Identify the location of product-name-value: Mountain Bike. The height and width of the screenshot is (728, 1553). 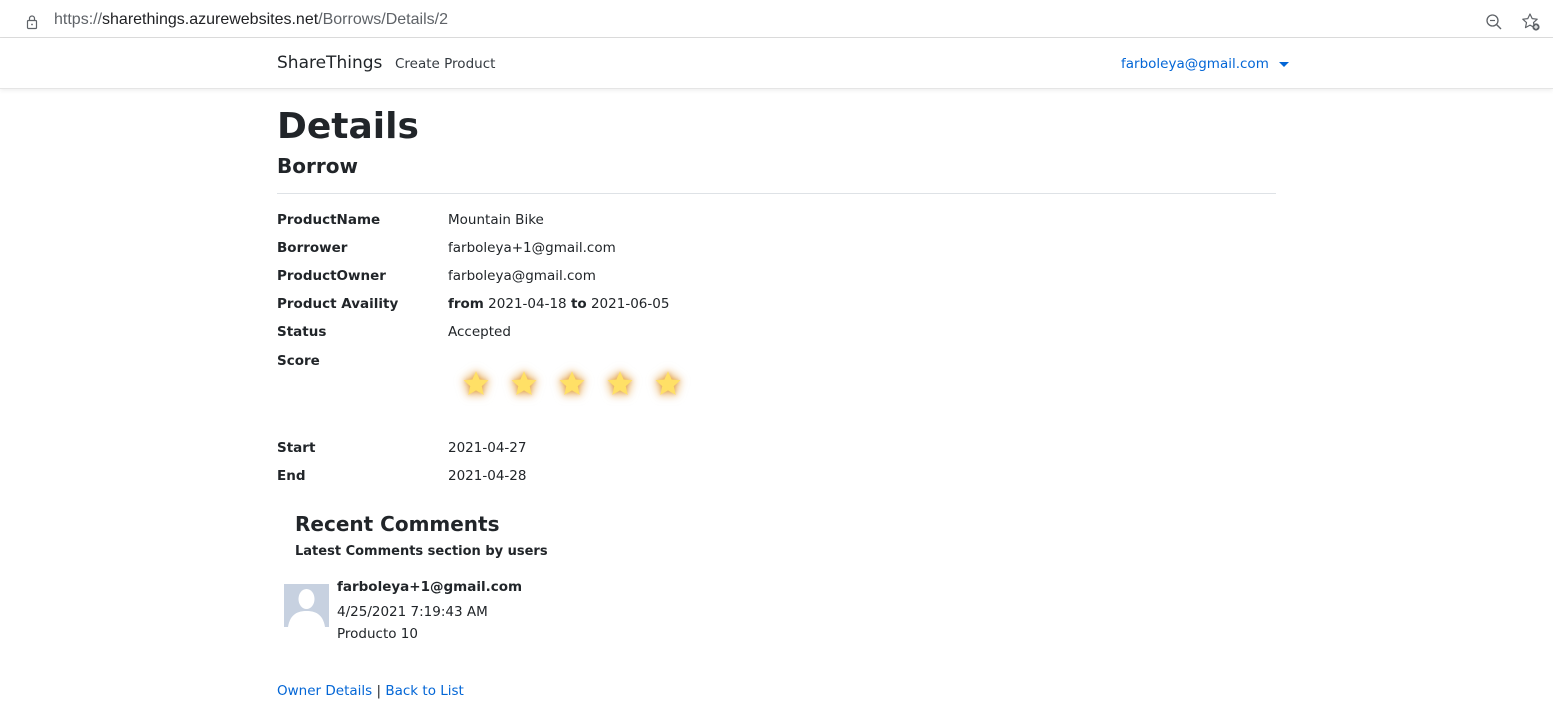
(496, 220).